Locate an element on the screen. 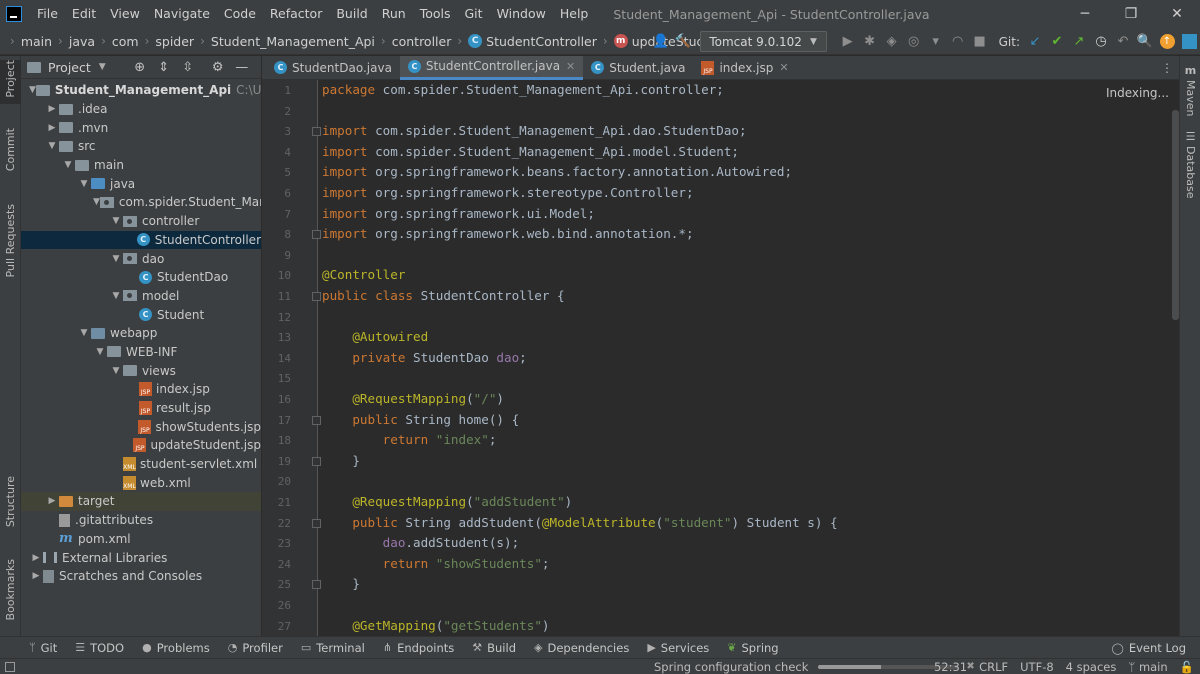 This screenshot has width=1200, height=674. attach-icon: ◠ is located at coordinates (958, 42).